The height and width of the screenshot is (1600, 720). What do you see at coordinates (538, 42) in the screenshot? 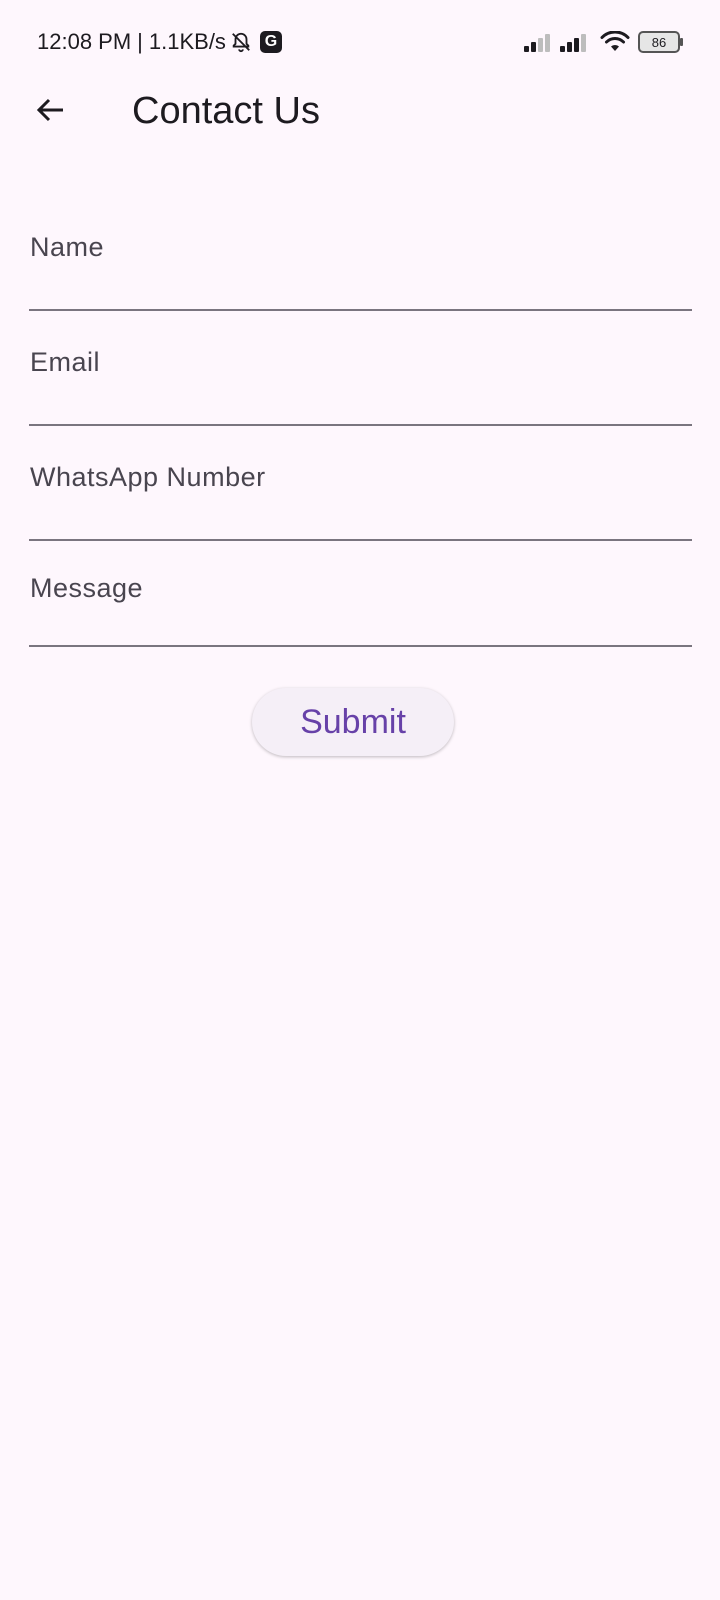
I see `signal-sim1-icon` at bounding box center [538, 42].